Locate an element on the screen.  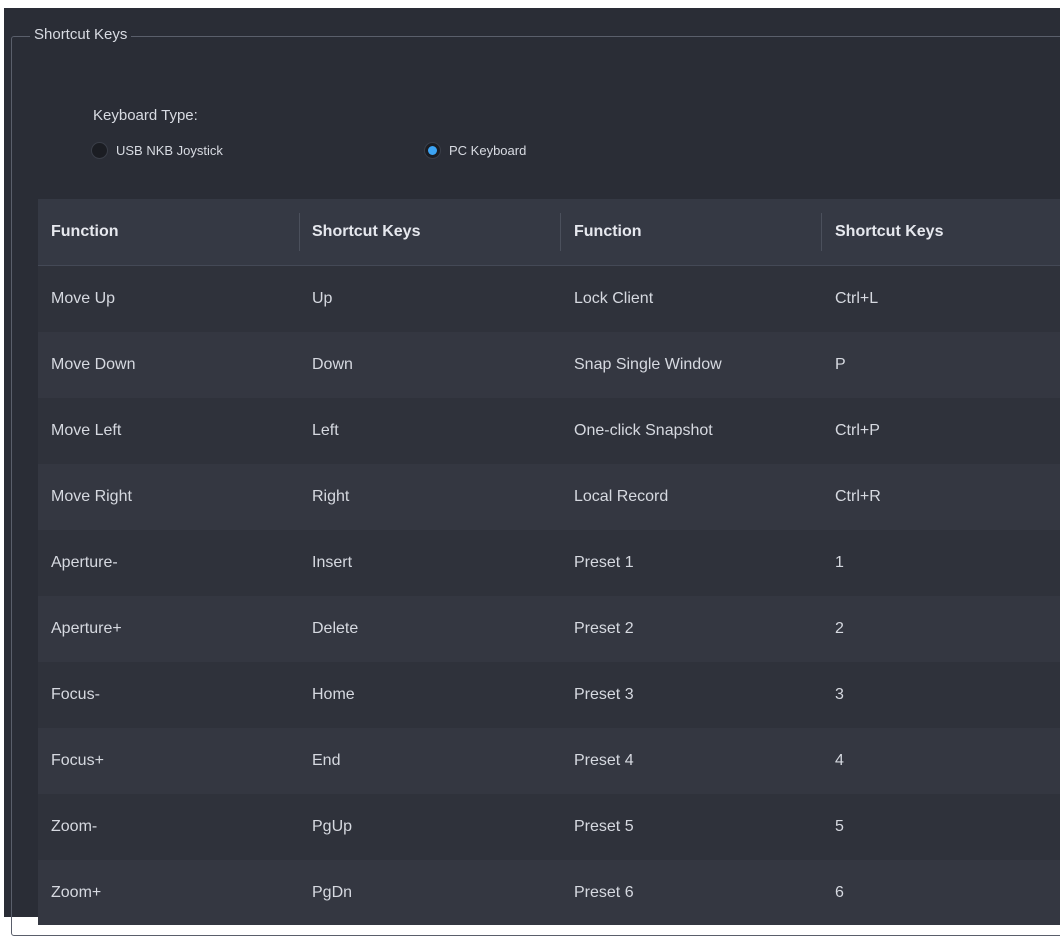
table-cell-function: Preset 3 is located at coordinates (604, 694).